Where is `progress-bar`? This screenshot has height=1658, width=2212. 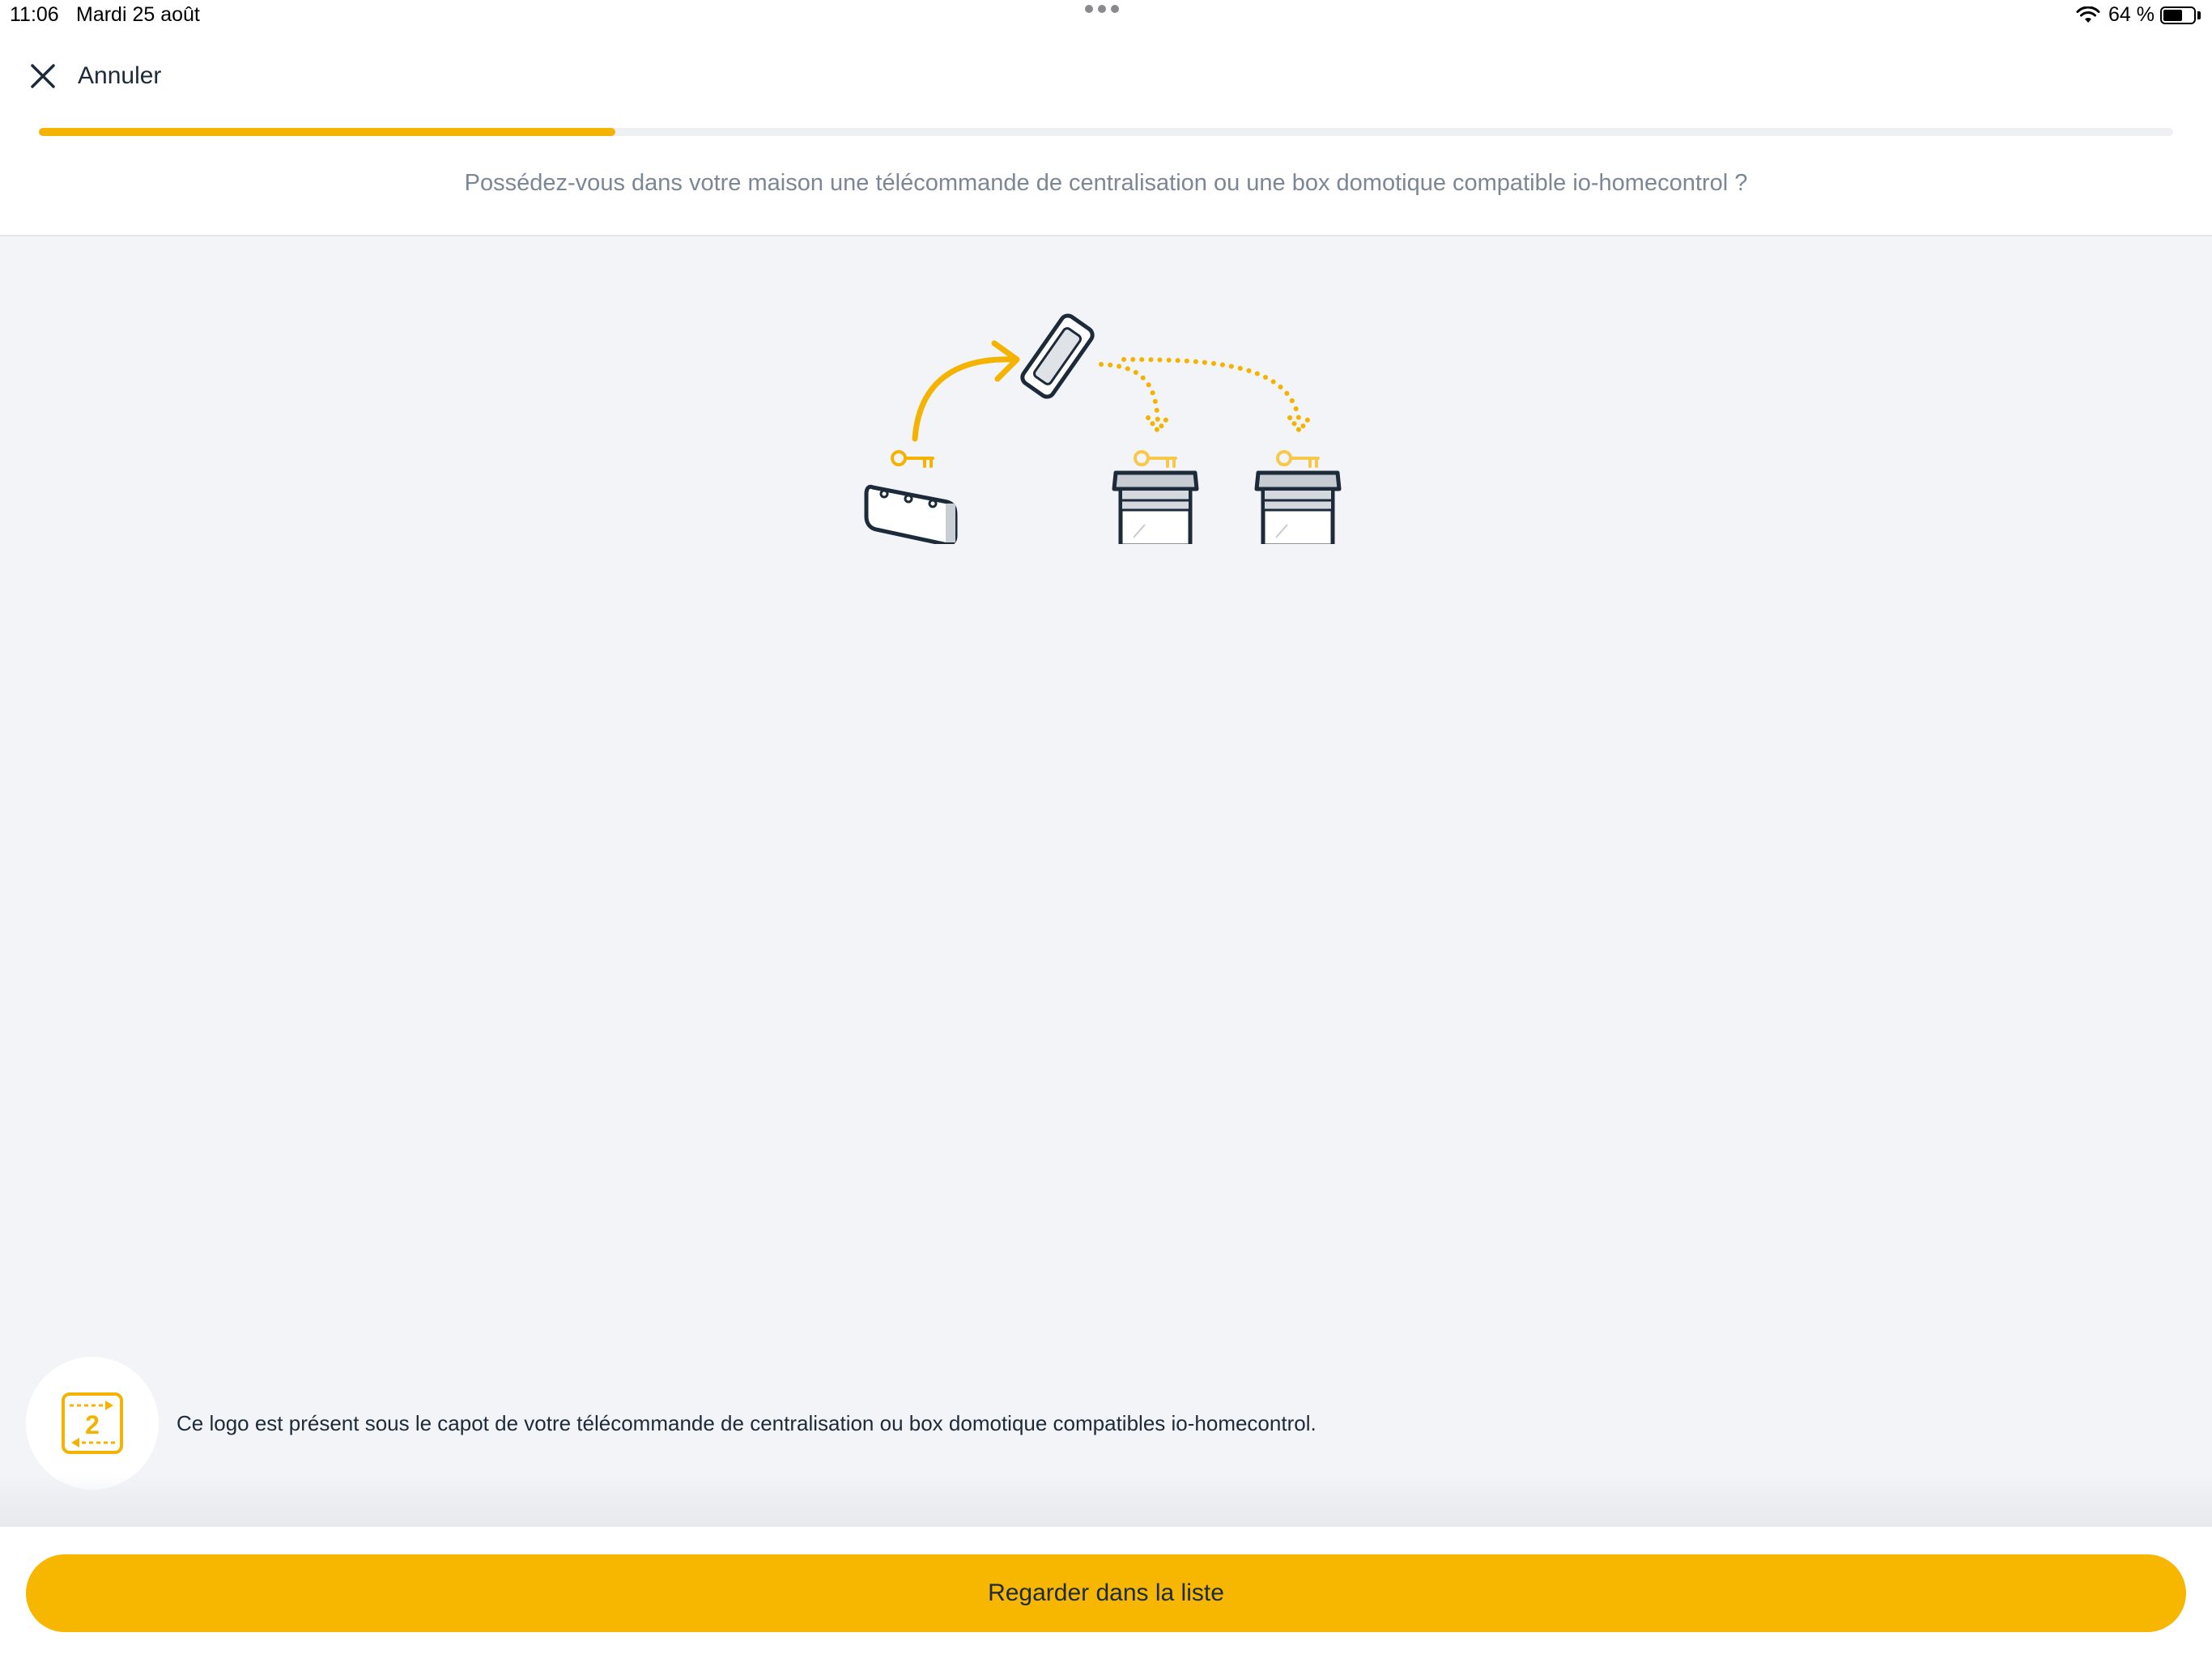
progress-bar is located at coordinates (1106, 132).